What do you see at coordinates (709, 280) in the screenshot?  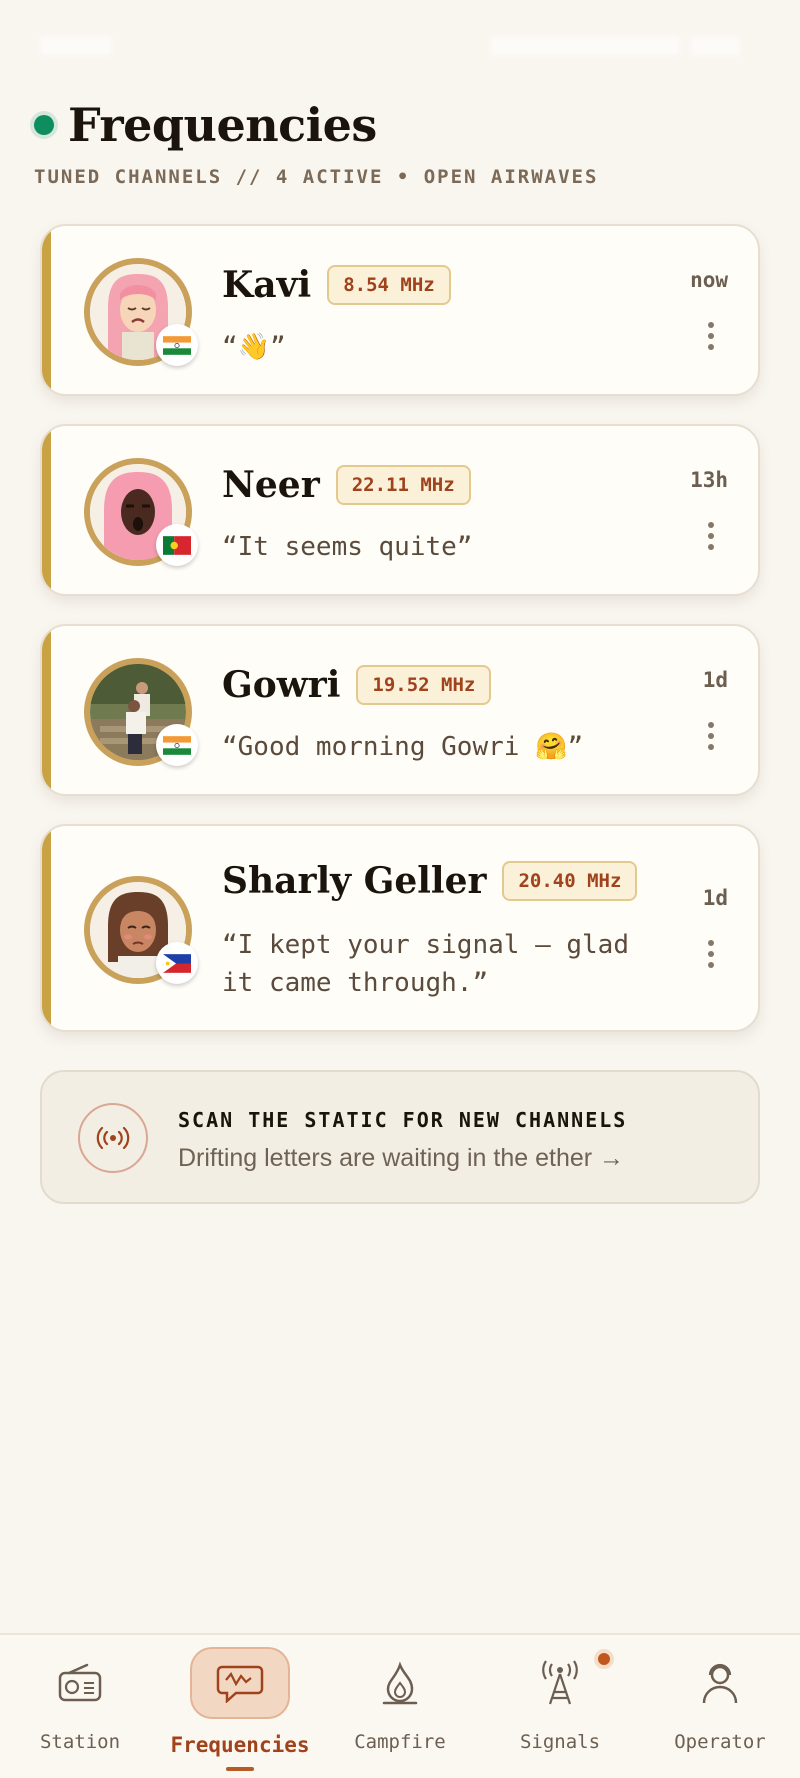 I see `message-time: now` at bounding box center [709, 280].